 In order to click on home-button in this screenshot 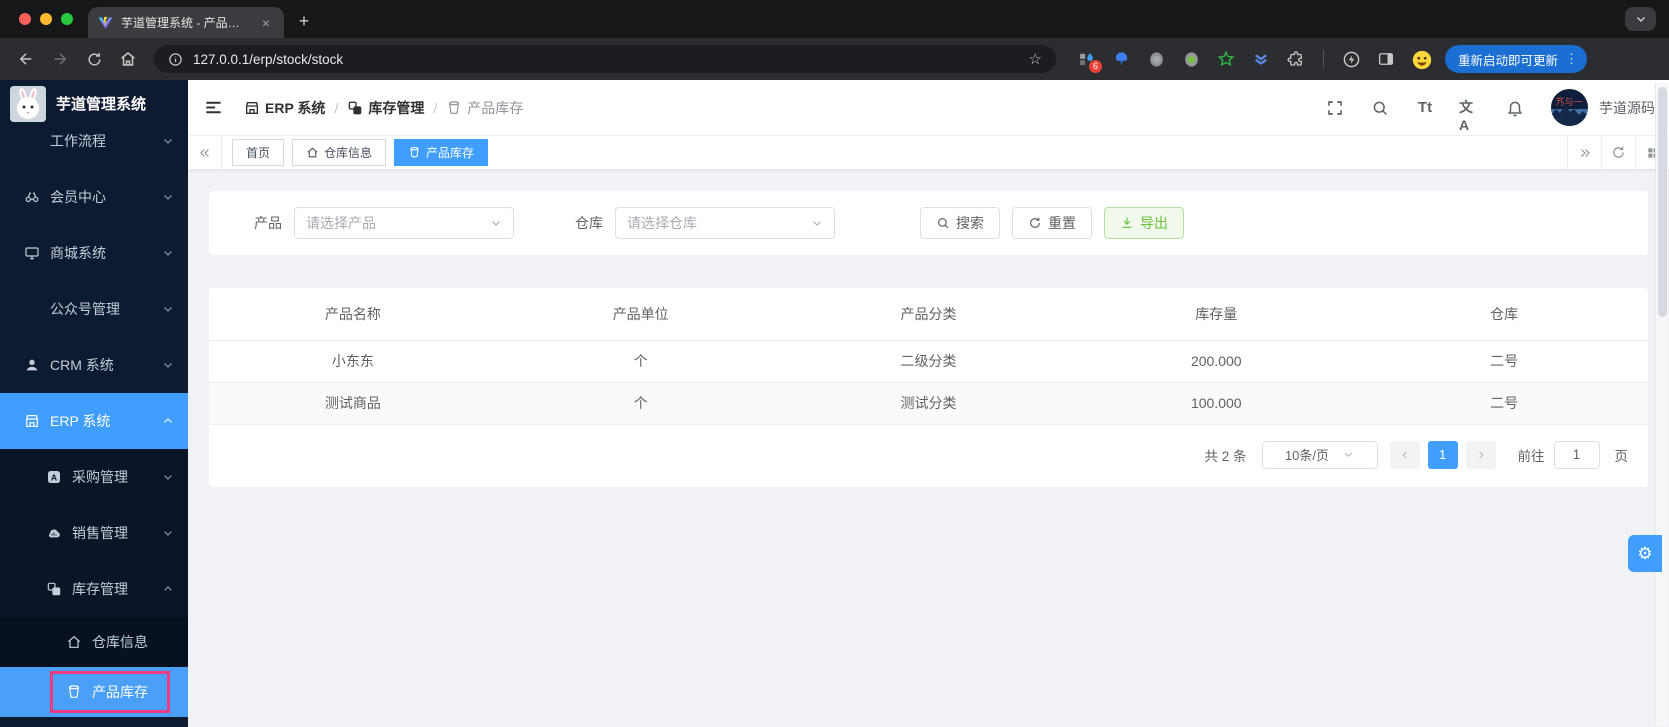, I will do `click(128, 59)`.